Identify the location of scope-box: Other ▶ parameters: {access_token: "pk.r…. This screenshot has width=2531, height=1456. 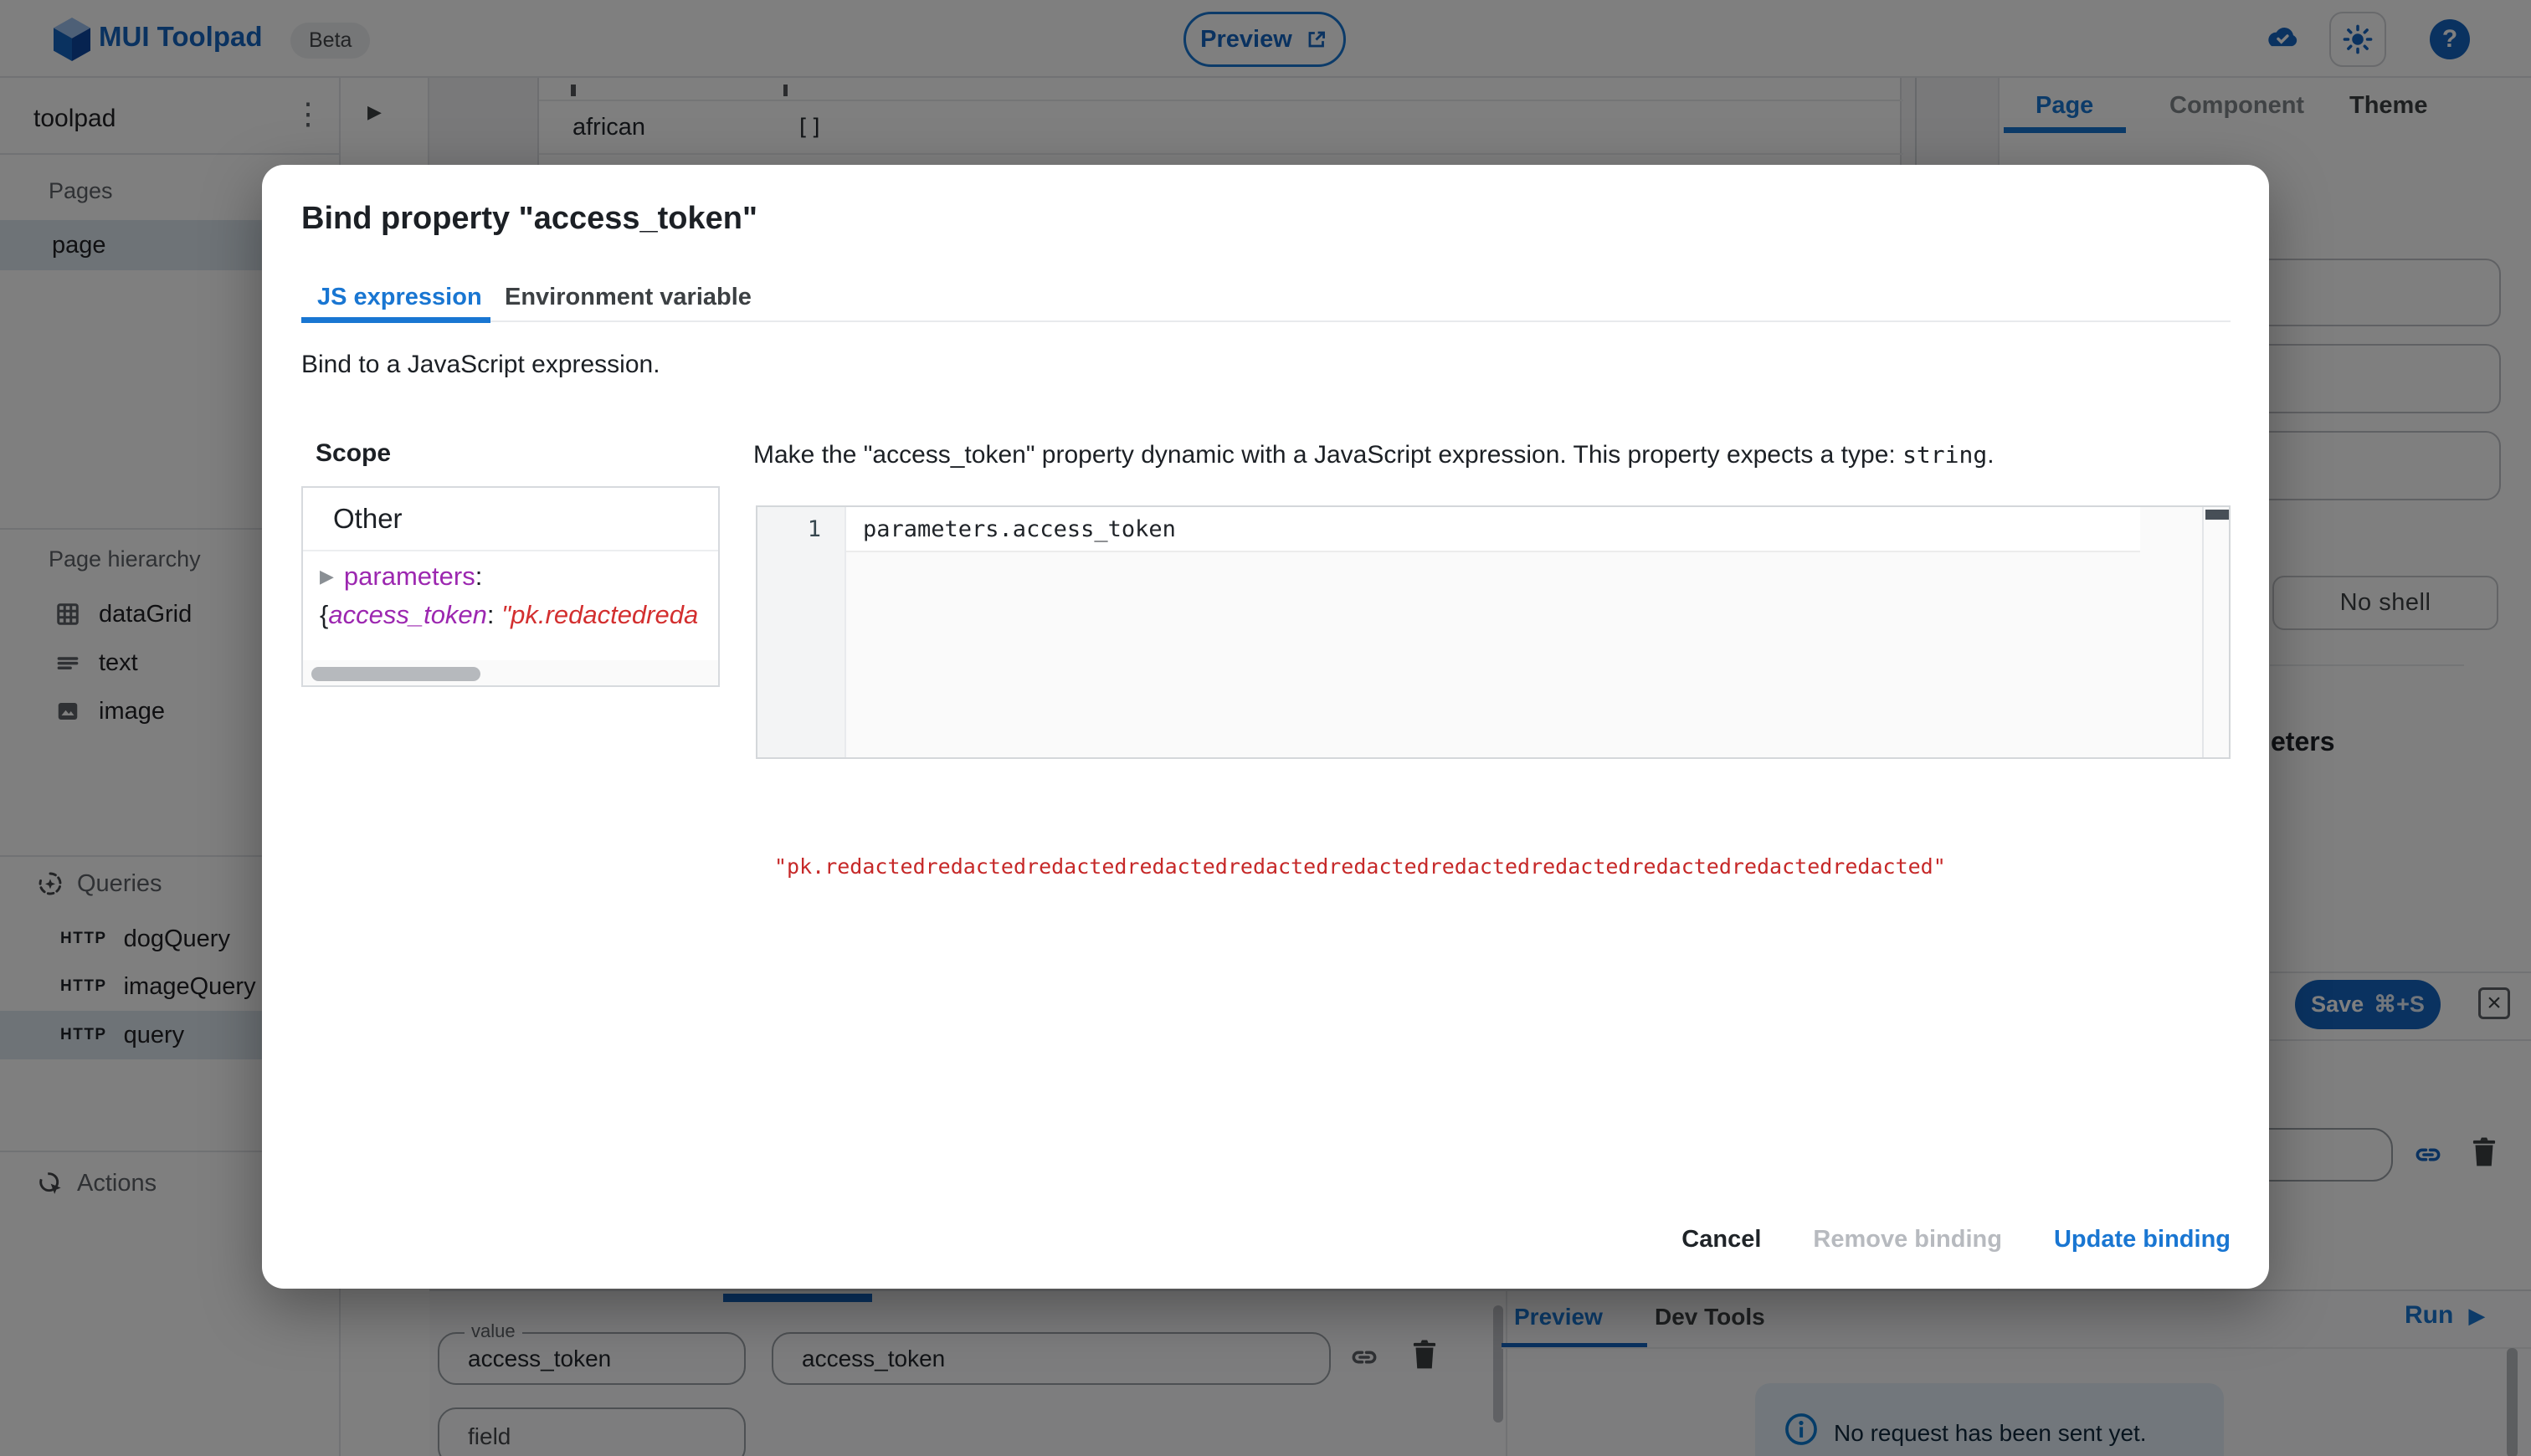
(510, 586).